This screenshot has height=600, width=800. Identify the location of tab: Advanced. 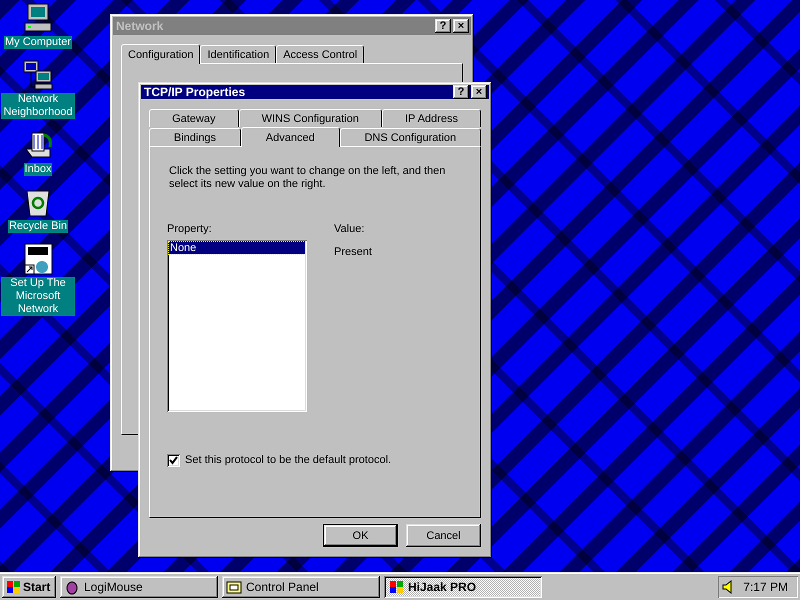
(290, 137).